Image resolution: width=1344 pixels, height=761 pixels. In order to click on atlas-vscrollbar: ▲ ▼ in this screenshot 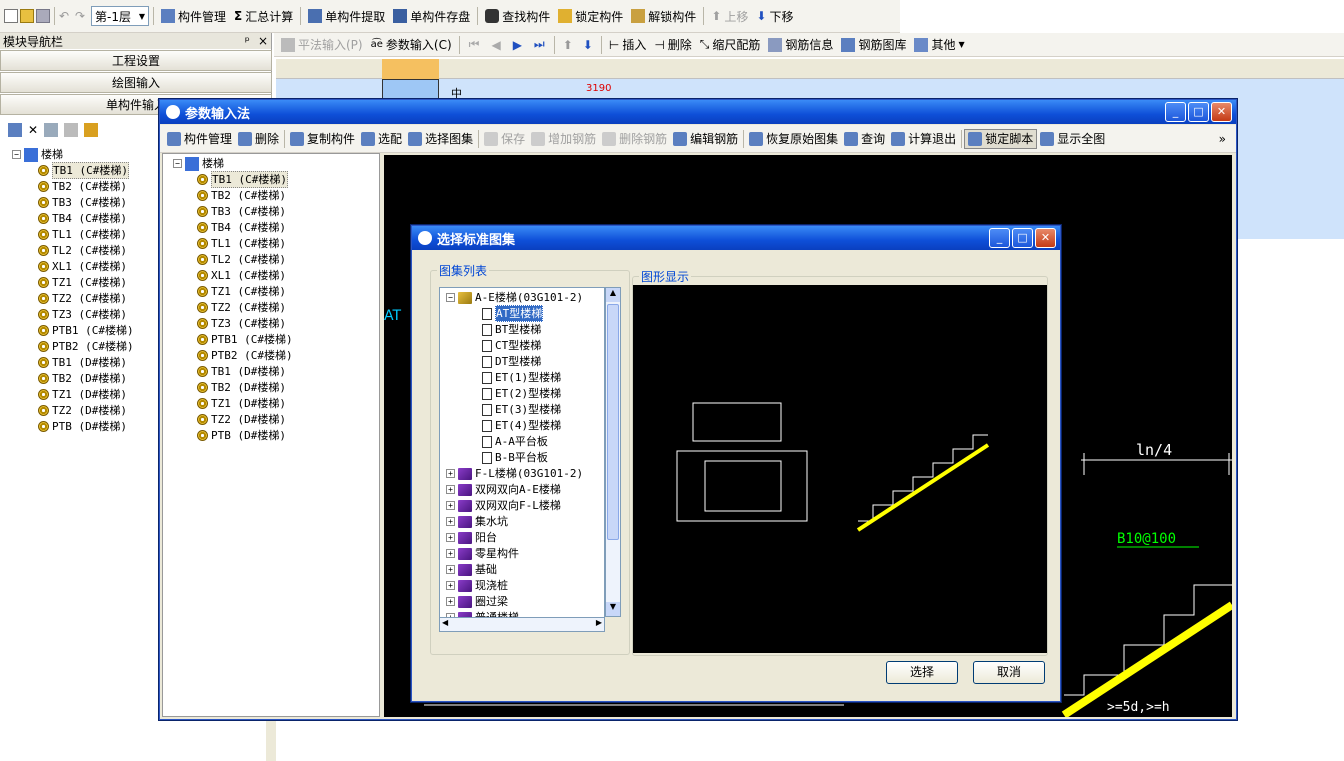, I will do `click(613, 452)`.